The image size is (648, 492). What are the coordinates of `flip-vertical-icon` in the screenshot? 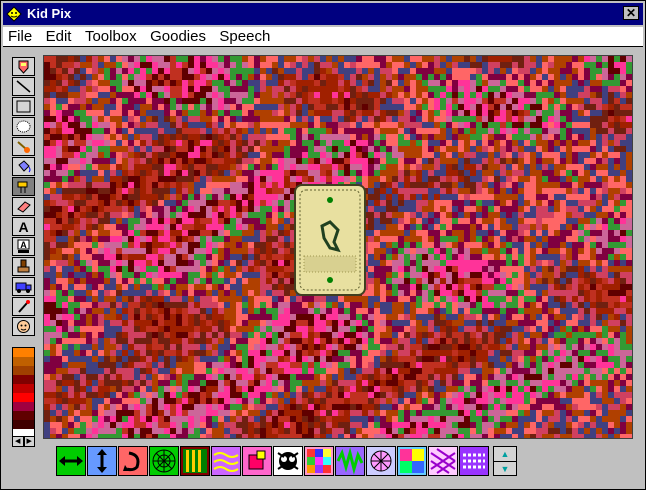 It's located at (102, 461).